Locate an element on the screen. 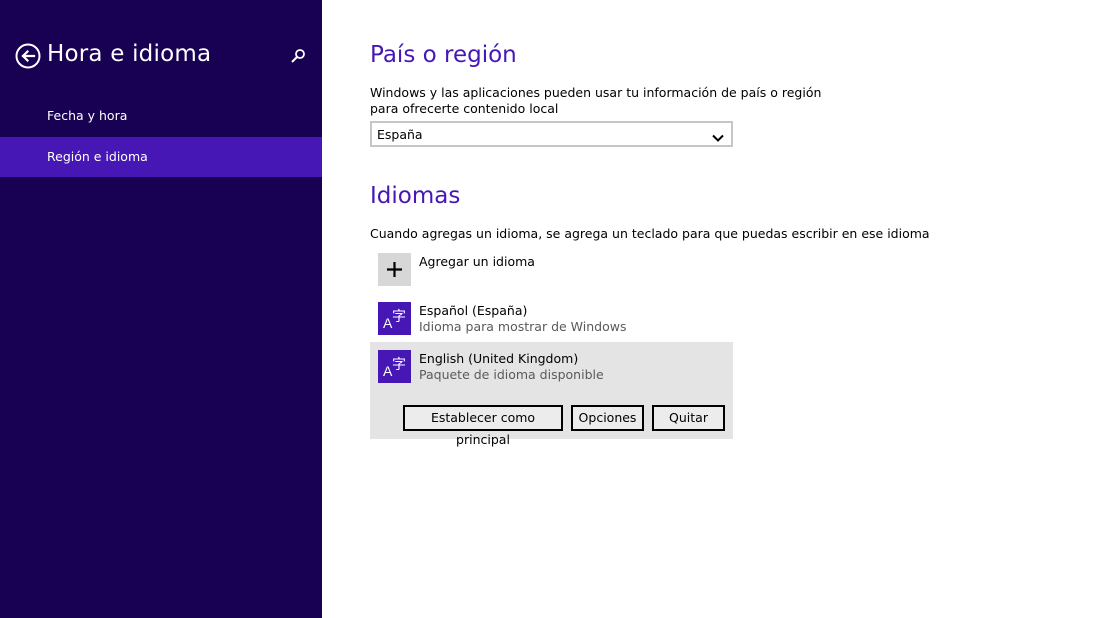  plus-icon is located at coordinates (394, 269).